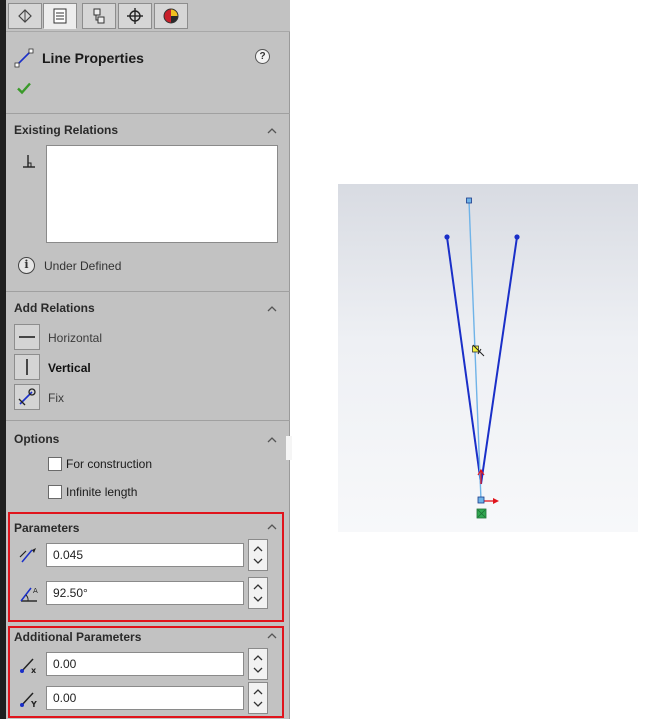 The width and height of the screenshot is (646, 719). Describe the element at coordinates (147, 58) in the screenshot. I see `panel-header: Line Properties ?` at that location.